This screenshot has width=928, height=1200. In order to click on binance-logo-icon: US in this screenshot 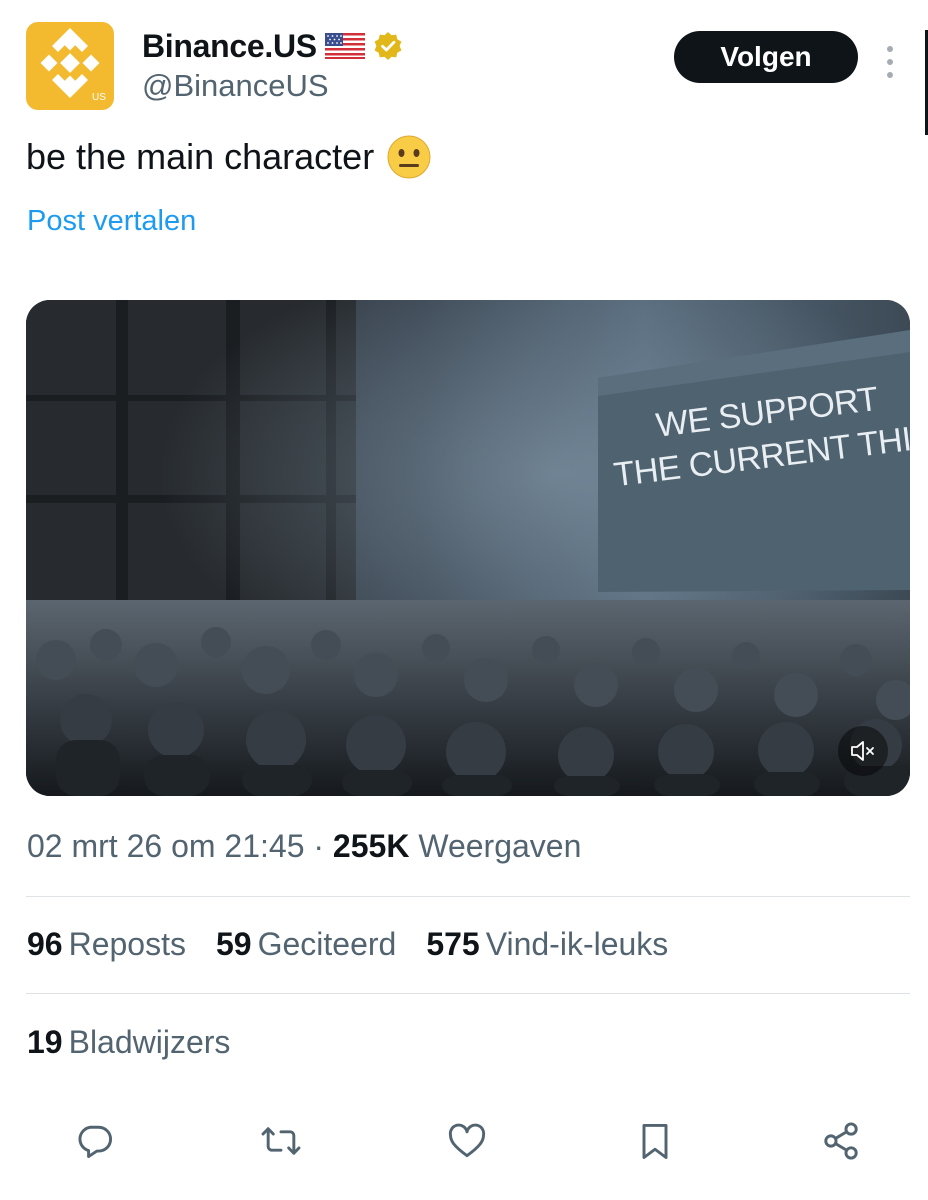, I will do `click(73, 65)`.